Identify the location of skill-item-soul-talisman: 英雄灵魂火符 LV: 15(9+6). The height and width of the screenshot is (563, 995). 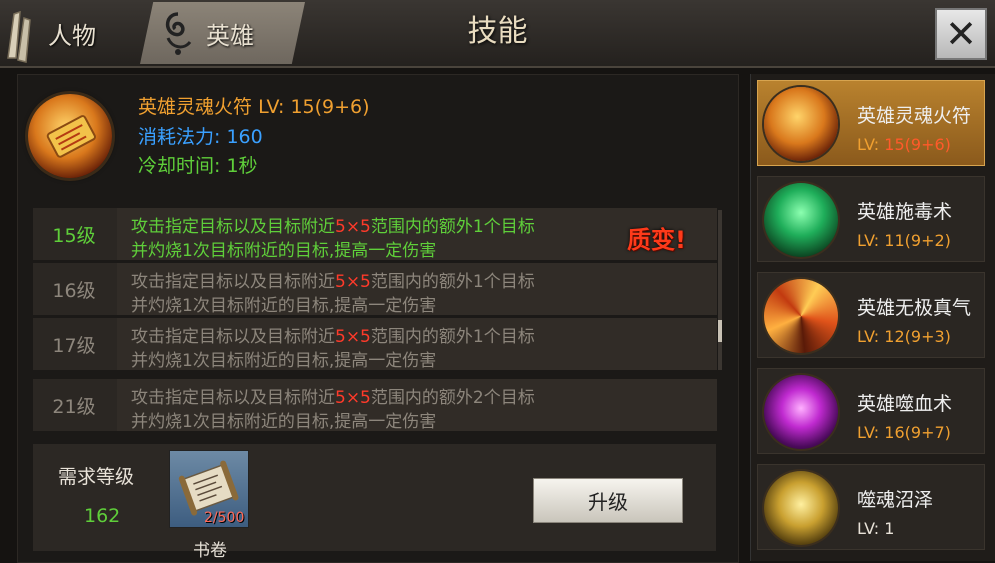
(871, 123).